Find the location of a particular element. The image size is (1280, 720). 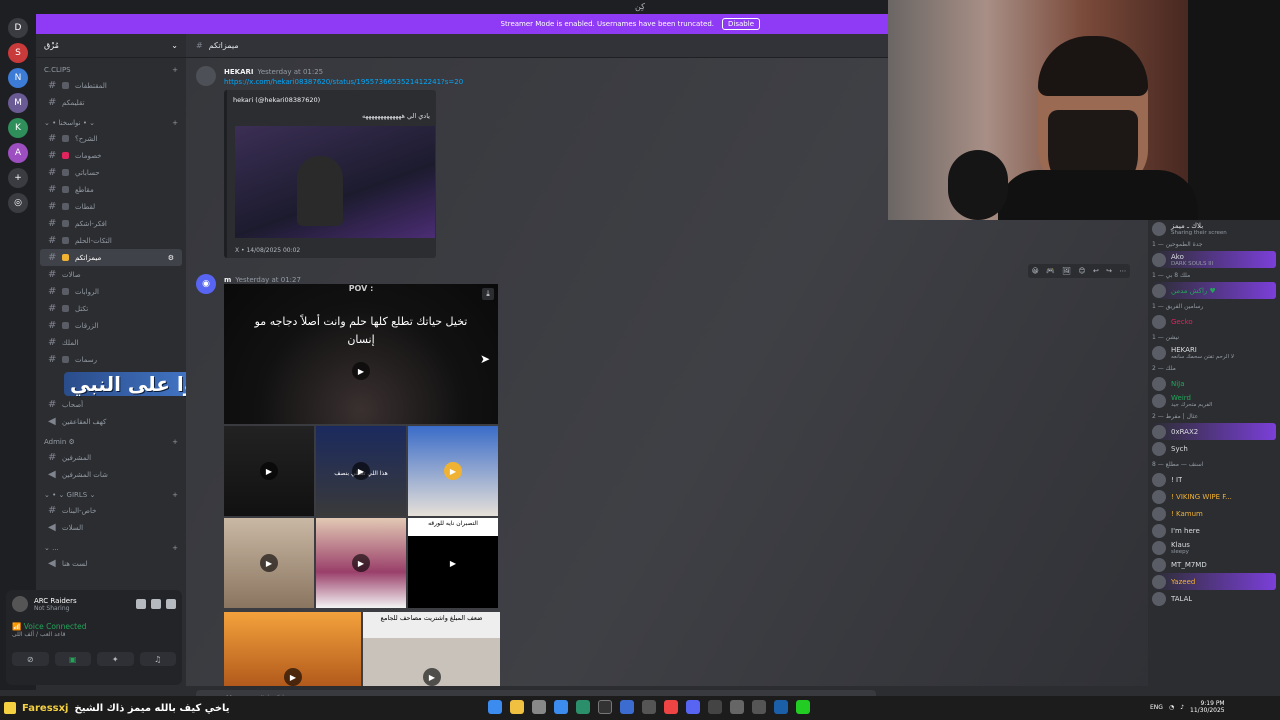

video-thumbnail: التصبران نايه للورقه ▶ is located at coordinates (453, 563).